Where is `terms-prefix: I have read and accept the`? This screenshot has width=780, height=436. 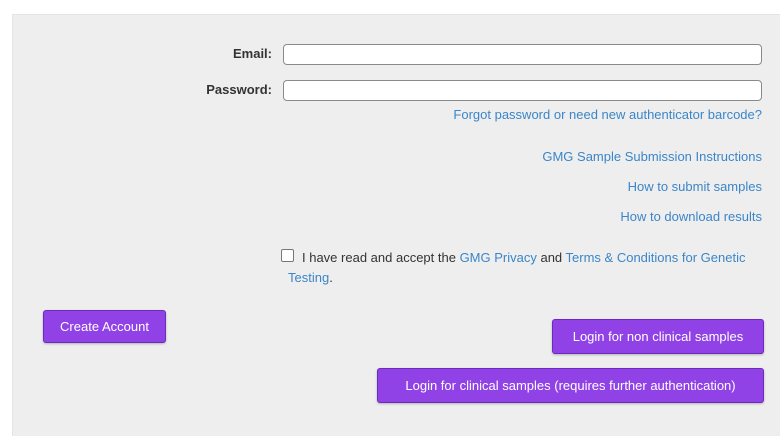
terms-prefix: I have read and accept the is located at coordinates (381, 257).